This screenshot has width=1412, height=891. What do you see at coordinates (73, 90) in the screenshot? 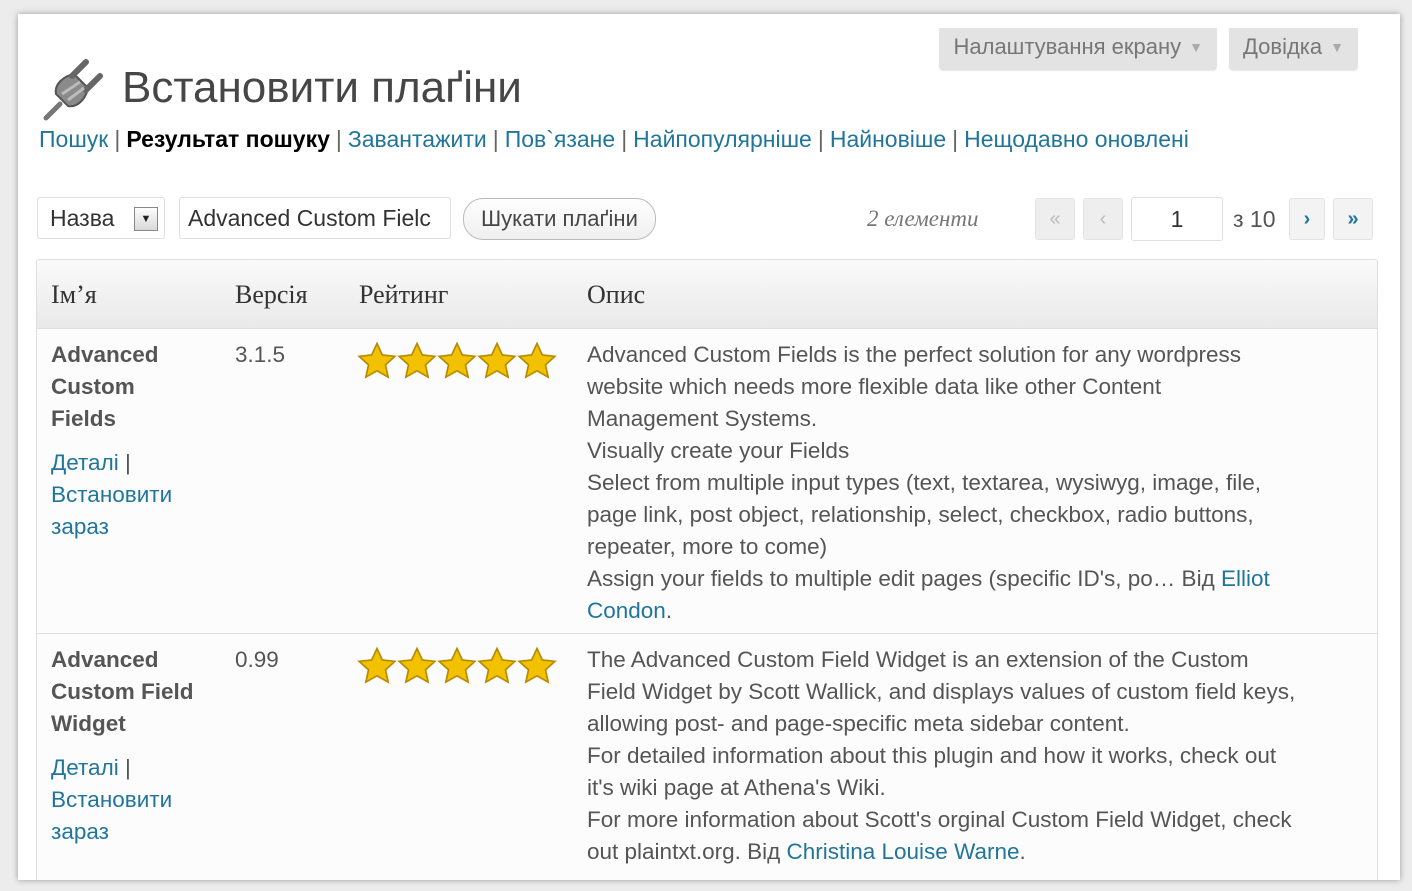
I see `plug-icon` at bounding box center [73, 90].